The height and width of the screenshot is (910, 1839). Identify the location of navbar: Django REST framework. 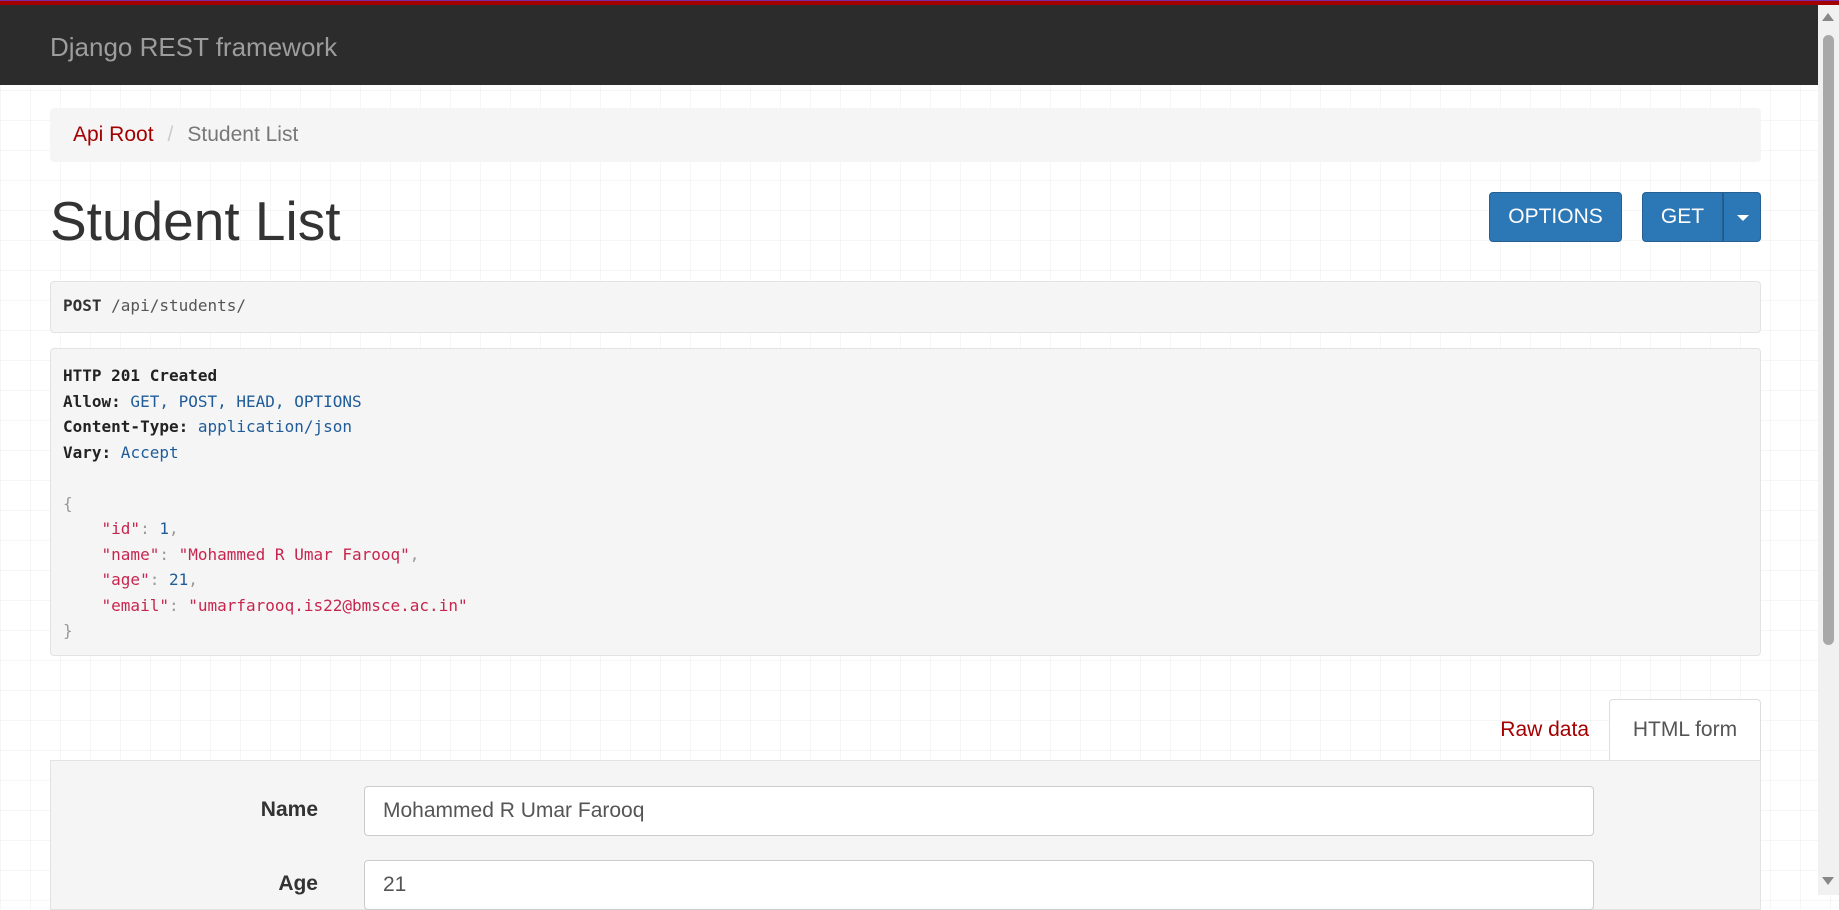
(909, 45).